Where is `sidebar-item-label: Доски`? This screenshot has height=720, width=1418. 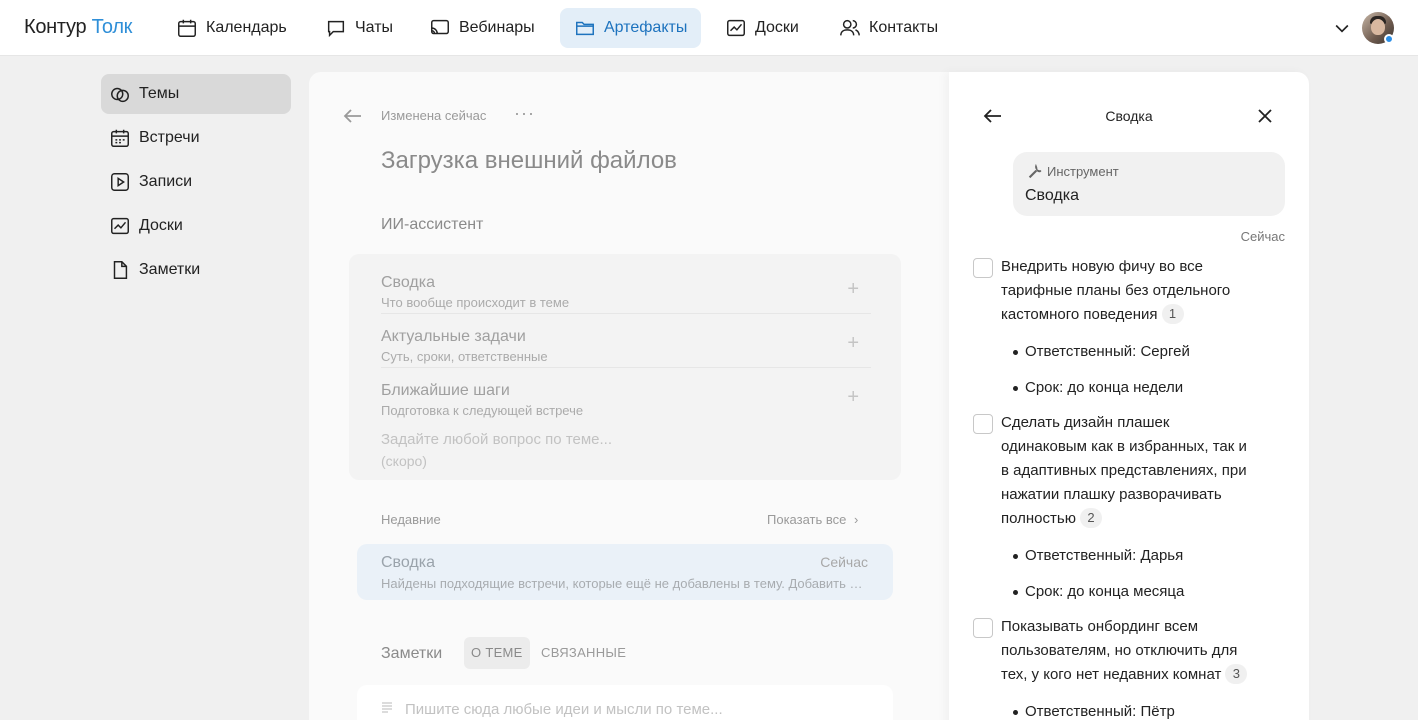
sidebar-item-label: Доски is located at coordinates (161, 225).